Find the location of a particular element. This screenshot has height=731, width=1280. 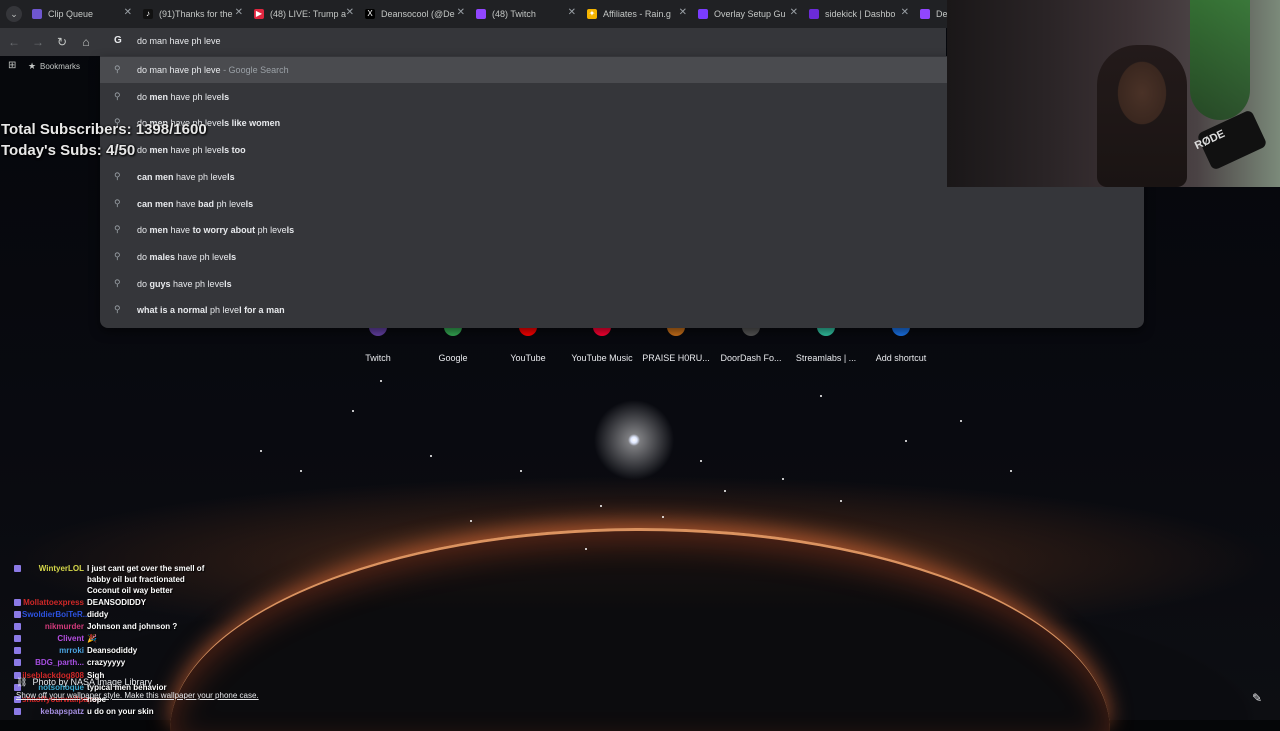

suggestion-fragment: guys is located at coordinates (160, 283).